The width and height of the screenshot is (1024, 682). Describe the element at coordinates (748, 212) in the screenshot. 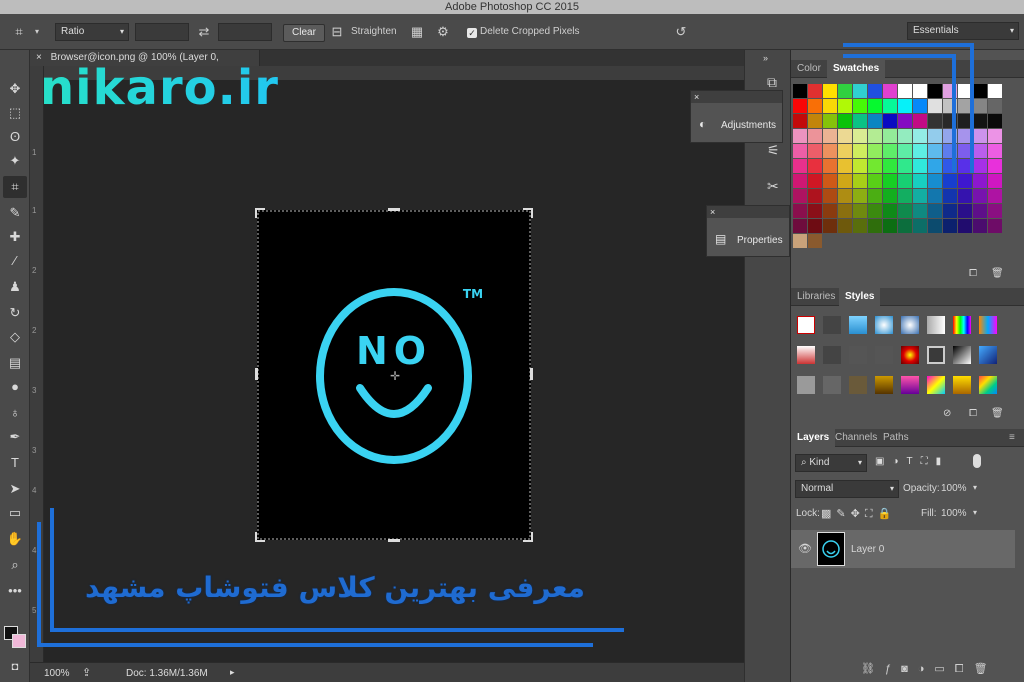

I see `close-icon: ×` at that location.